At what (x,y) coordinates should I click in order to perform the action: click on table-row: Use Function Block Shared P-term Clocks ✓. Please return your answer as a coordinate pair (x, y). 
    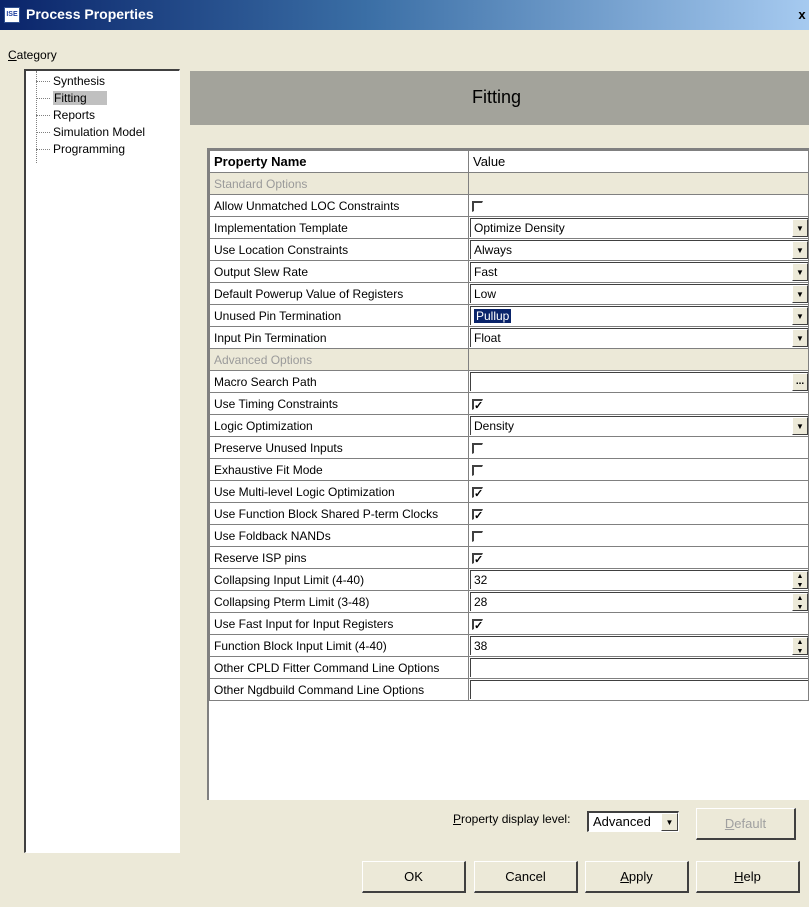
    Looking at the image, I should click on (509, 513).